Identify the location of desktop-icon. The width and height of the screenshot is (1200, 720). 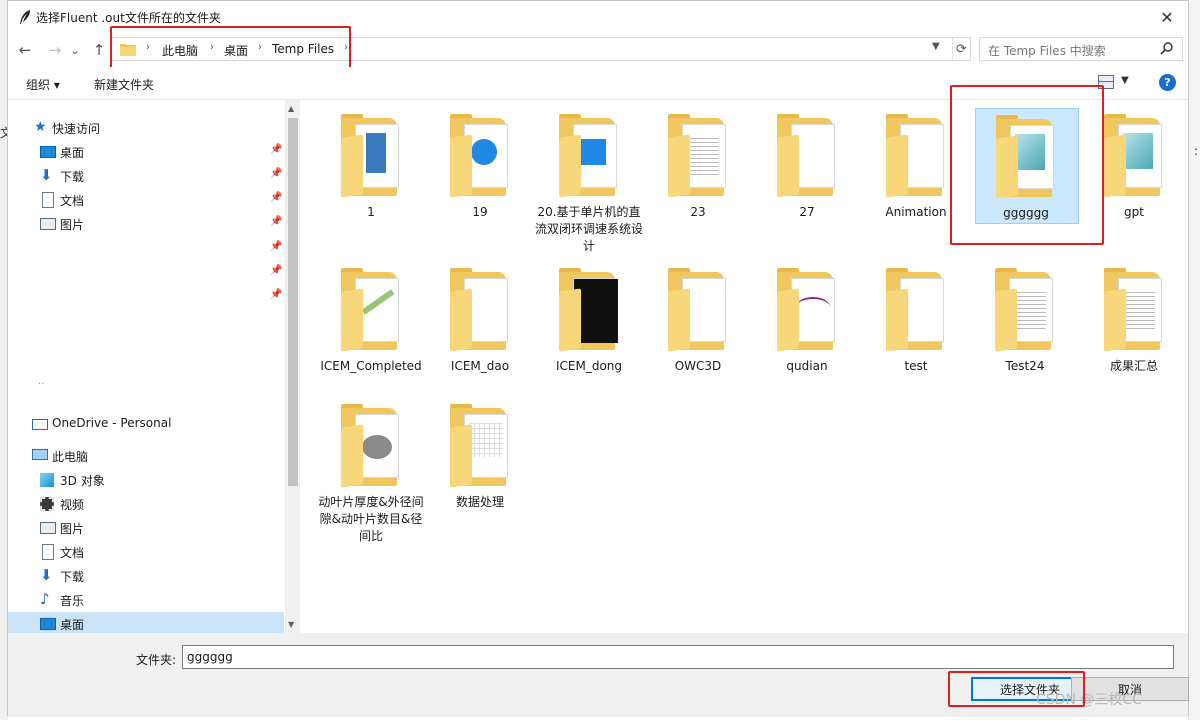
(48, 152).